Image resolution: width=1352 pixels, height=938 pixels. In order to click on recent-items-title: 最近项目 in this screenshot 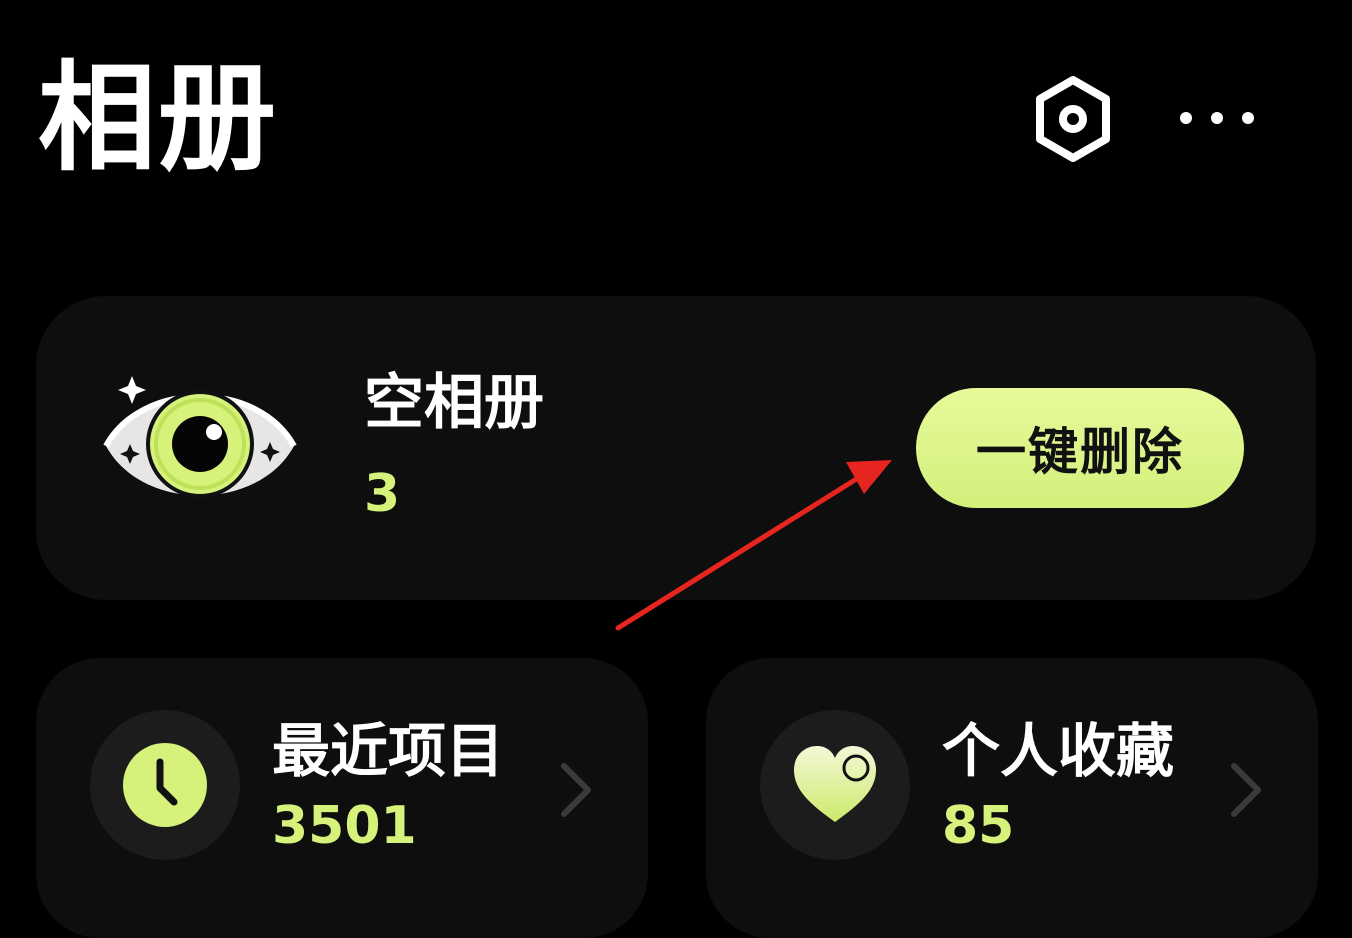, I will do `click(388, 751)`.